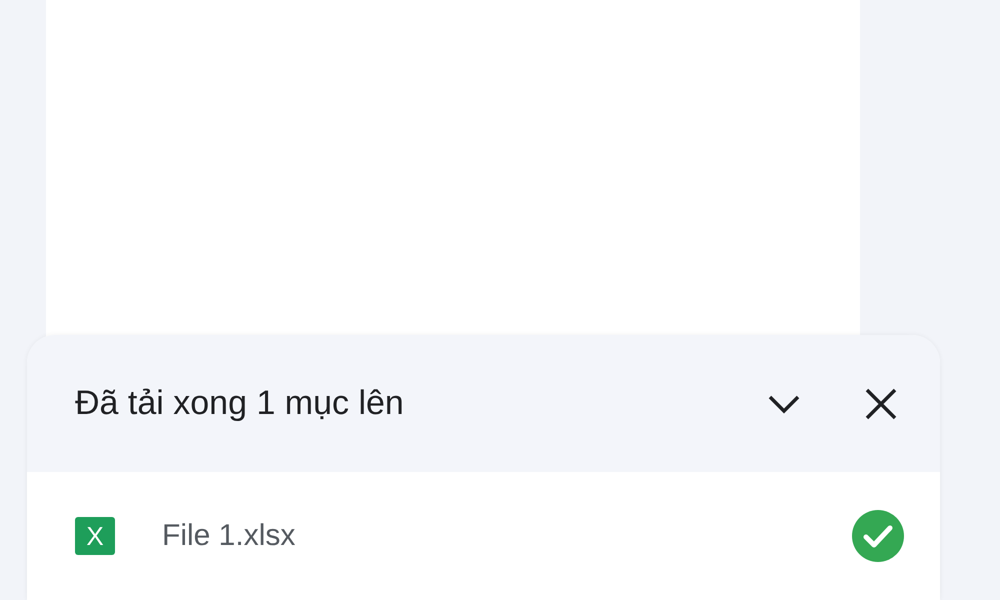  Describe the element at coordinates (95, 536) in the screenshot. I see `spreadsheet-icon: X` at that location.